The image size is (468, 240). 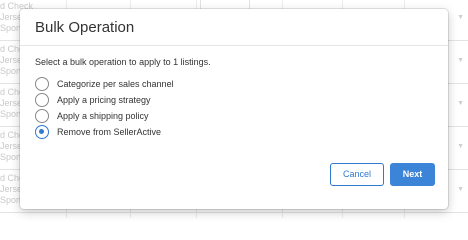 What do you see at coordinates (85, 27) in the screenshot?
I see `dialog-title: Bulk Operation` at bounding box center [85, 27].